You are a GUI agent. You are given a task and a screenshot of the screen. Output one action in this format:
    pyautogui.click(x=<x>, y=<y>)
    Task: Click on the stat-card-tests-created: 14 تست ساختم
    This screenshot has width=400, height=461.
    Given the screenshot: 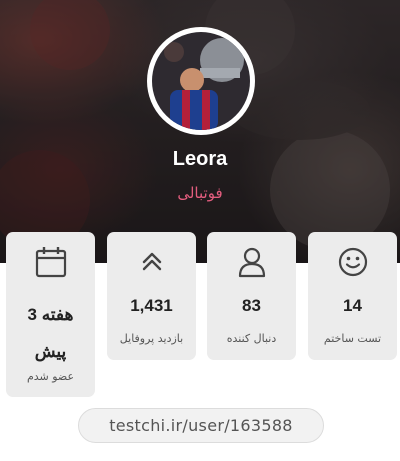 What is the action you would take?
    pyautogui.click(x=352, y=296)
    